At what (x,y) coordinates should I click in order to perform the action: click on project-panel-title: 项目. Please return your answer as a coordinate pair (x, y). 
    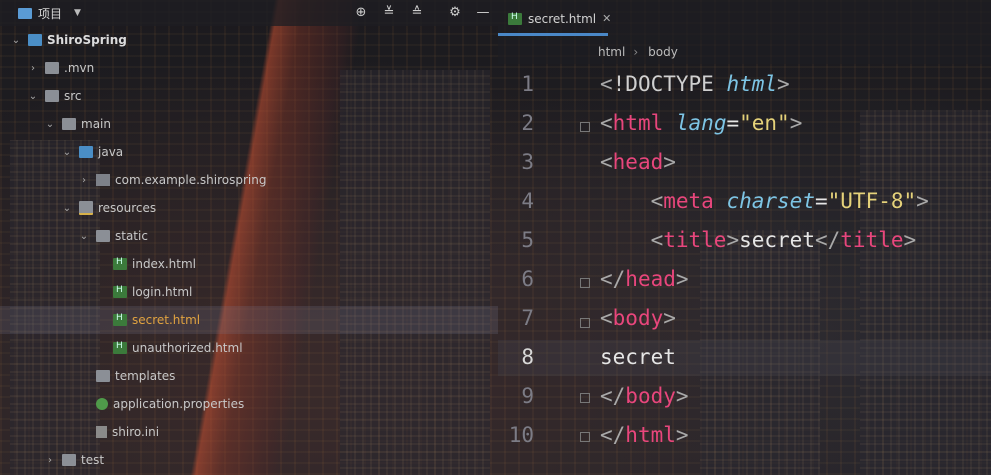
    Looking at the image, I should click on (50, 13).